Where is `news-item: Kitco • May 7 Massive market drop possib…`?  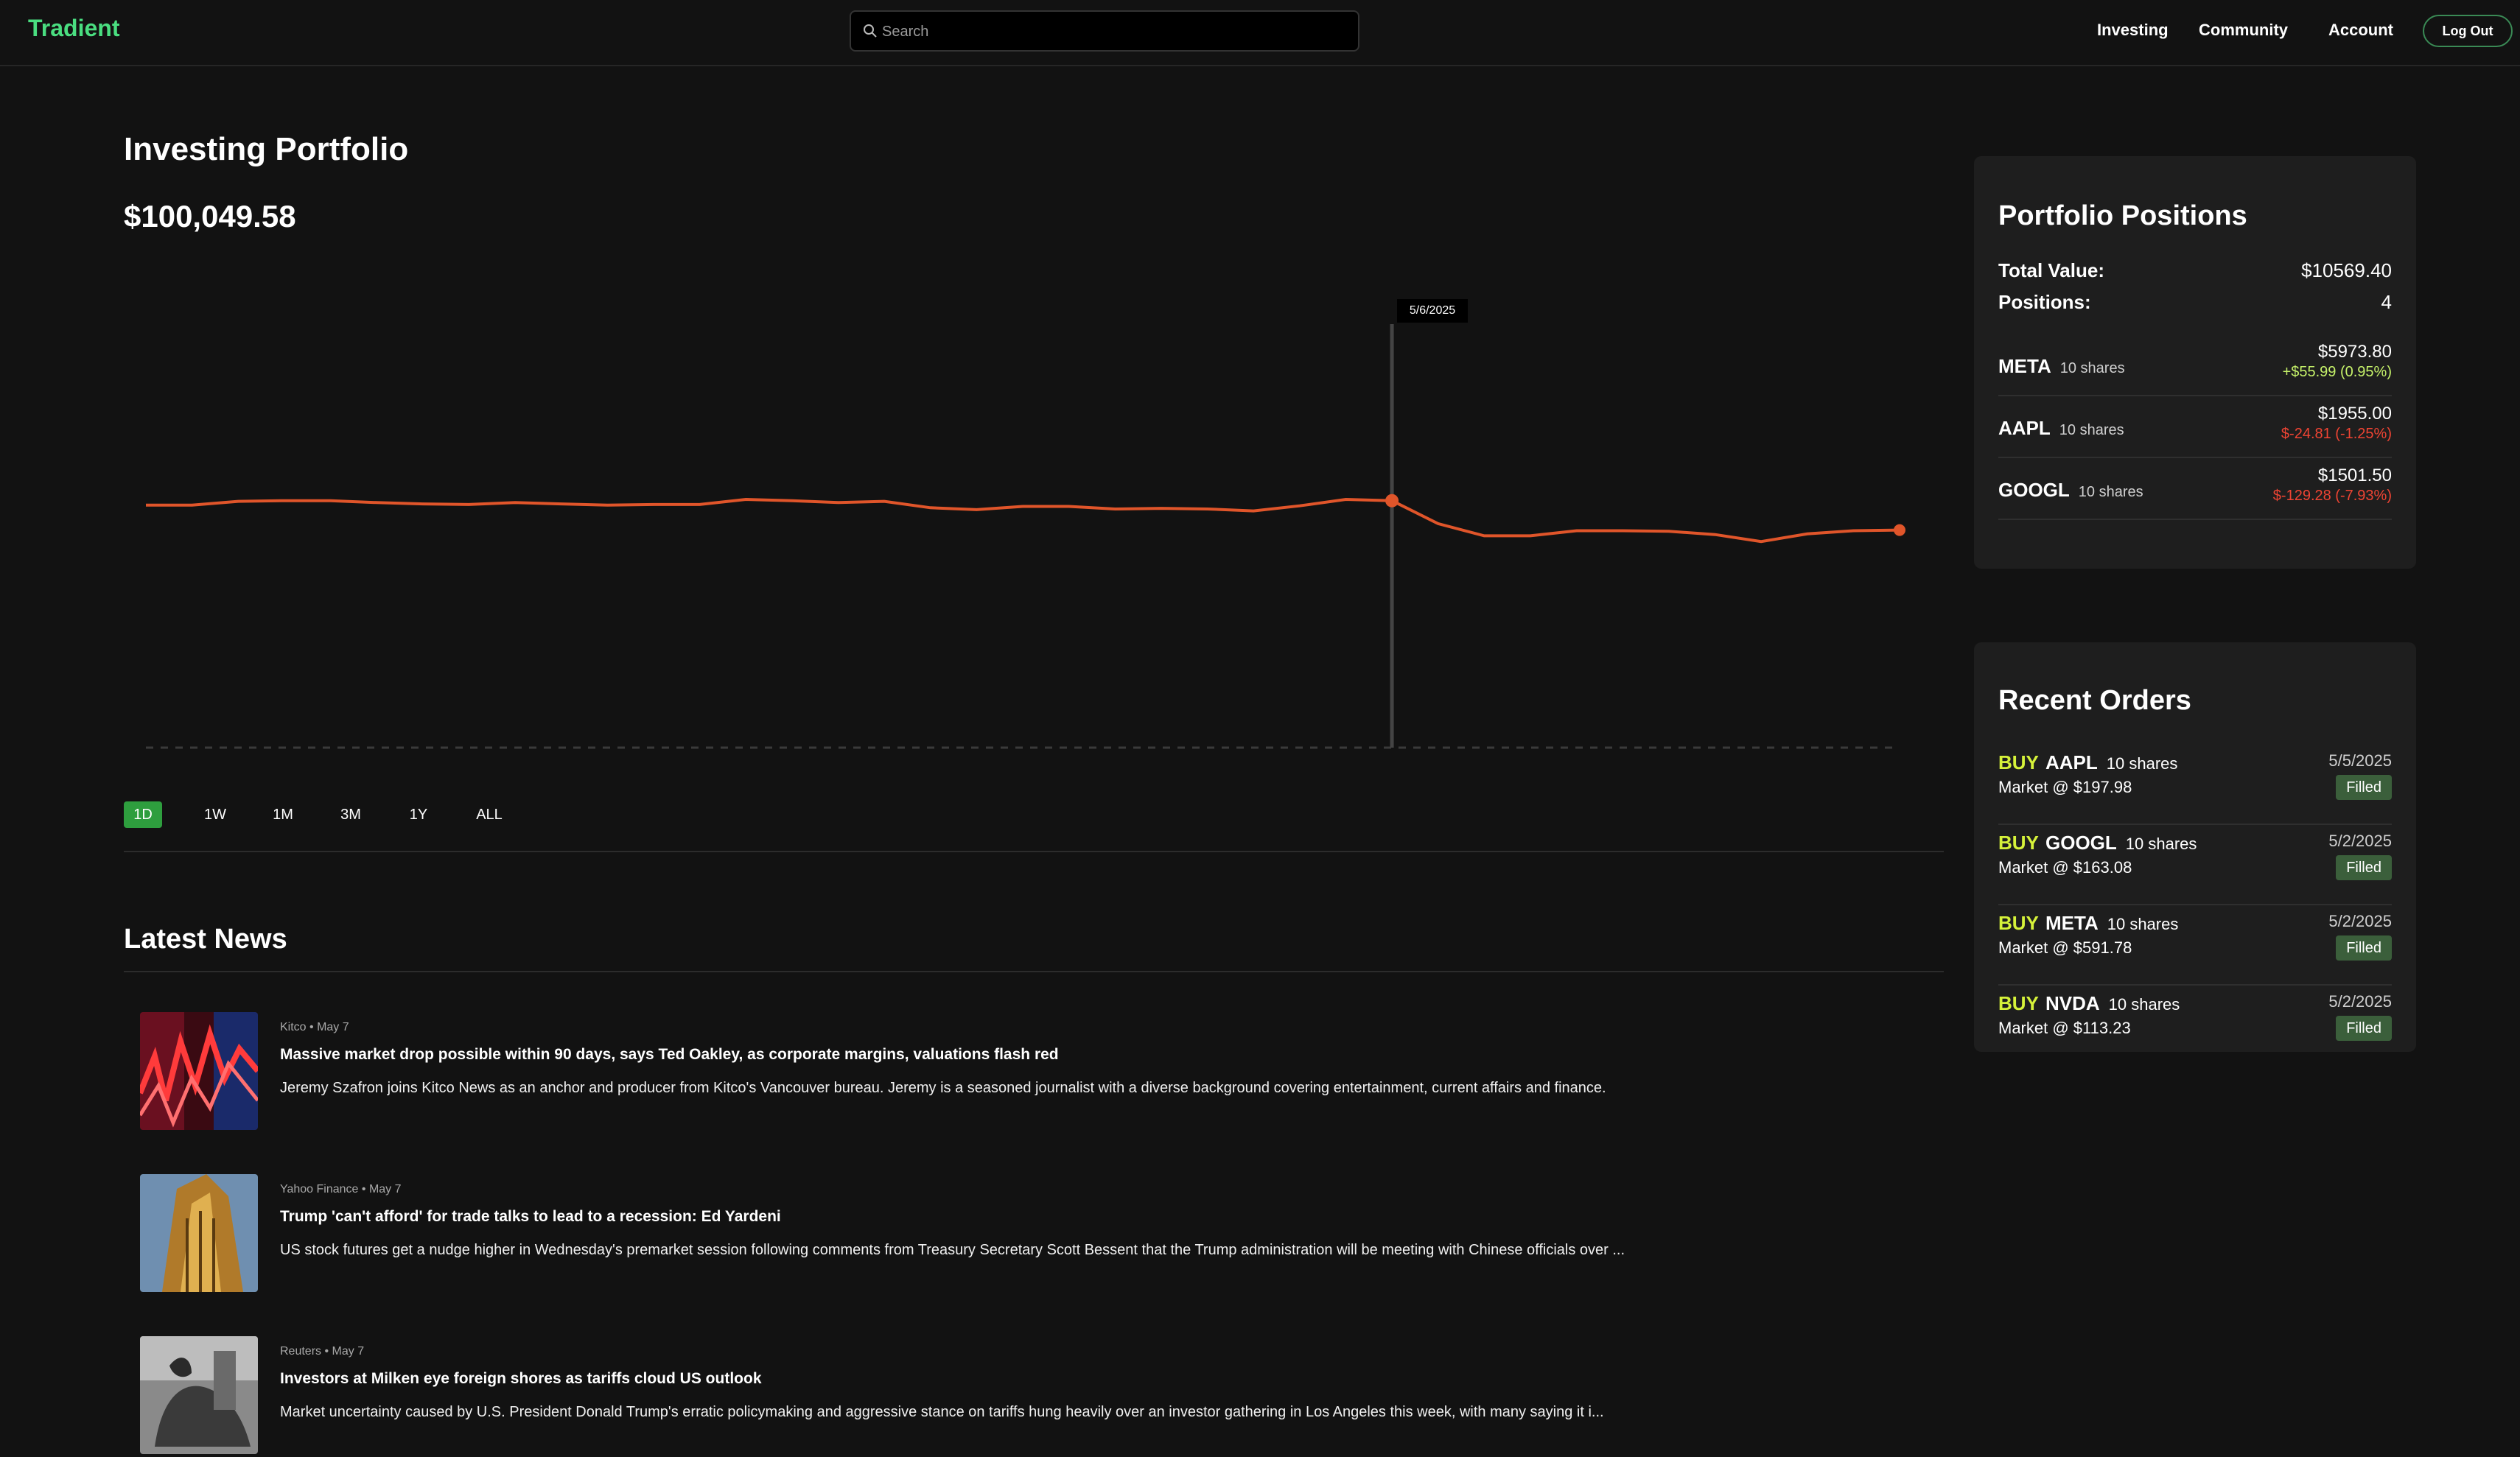
news-item: Kitco • May 7 Massive market drop possib… is located at coordinates (1031, 1071).